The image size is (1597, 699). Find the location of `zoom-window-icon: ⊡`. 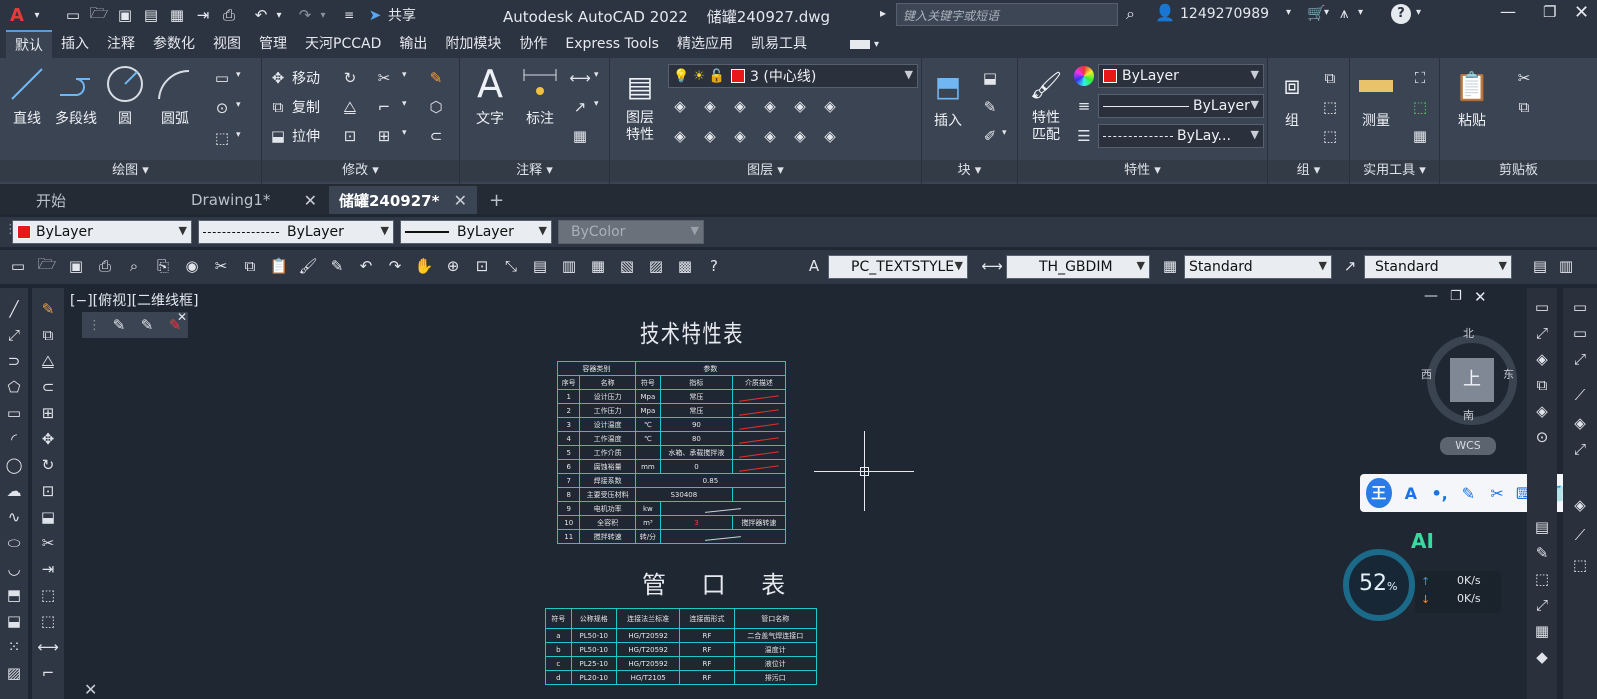

zoom-window-icon: ⊡ is located at coordinates (482, 266).